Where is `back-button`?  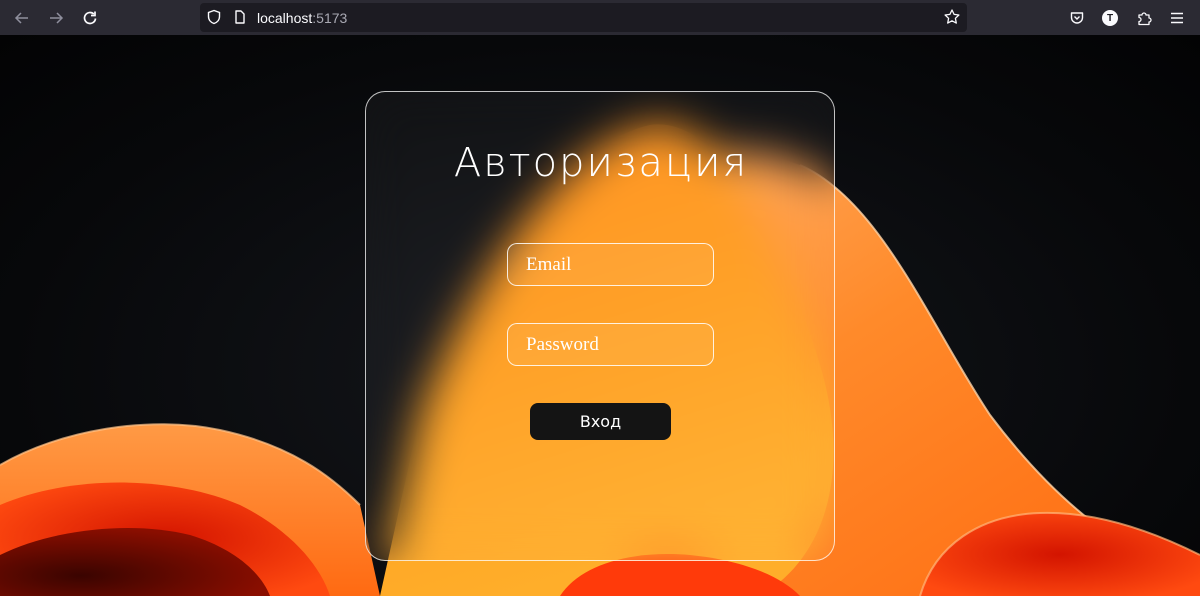
back-button is located at coordinates (22, 18).